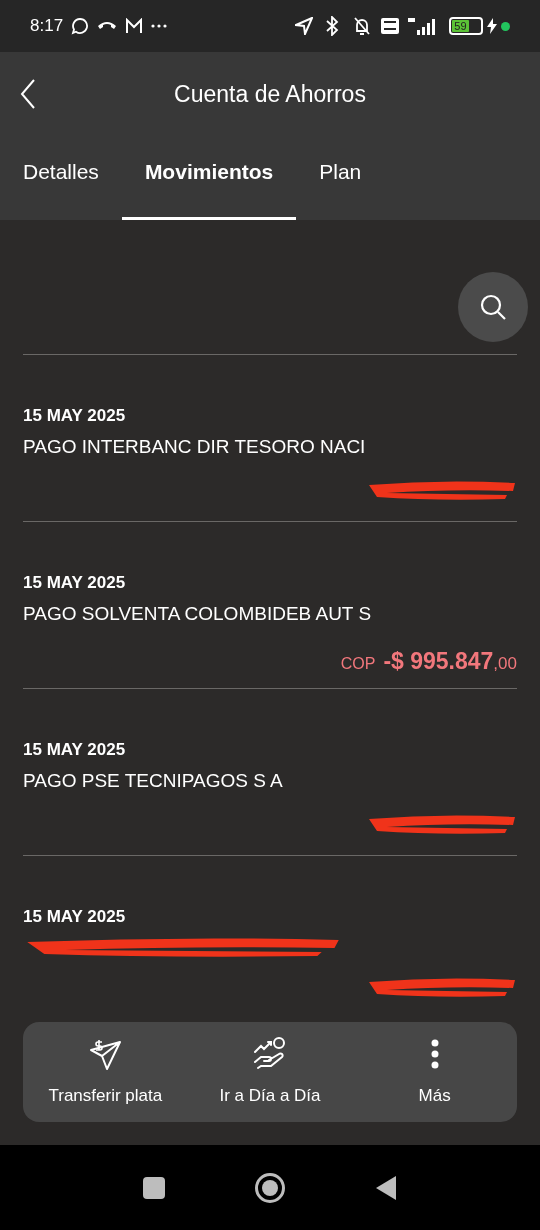 The height and width of the screenshot is (1230, 540). What do you see at coordinates (153, 780) in the screenshot?
I see `transaction-description: PAGO PSE TECNIPAGOS S A` at bounding box center [153, 780].